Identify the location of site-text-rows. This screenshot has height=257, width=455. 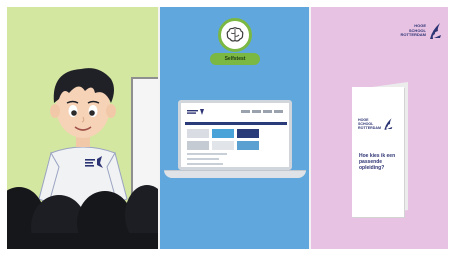
(207, 159).